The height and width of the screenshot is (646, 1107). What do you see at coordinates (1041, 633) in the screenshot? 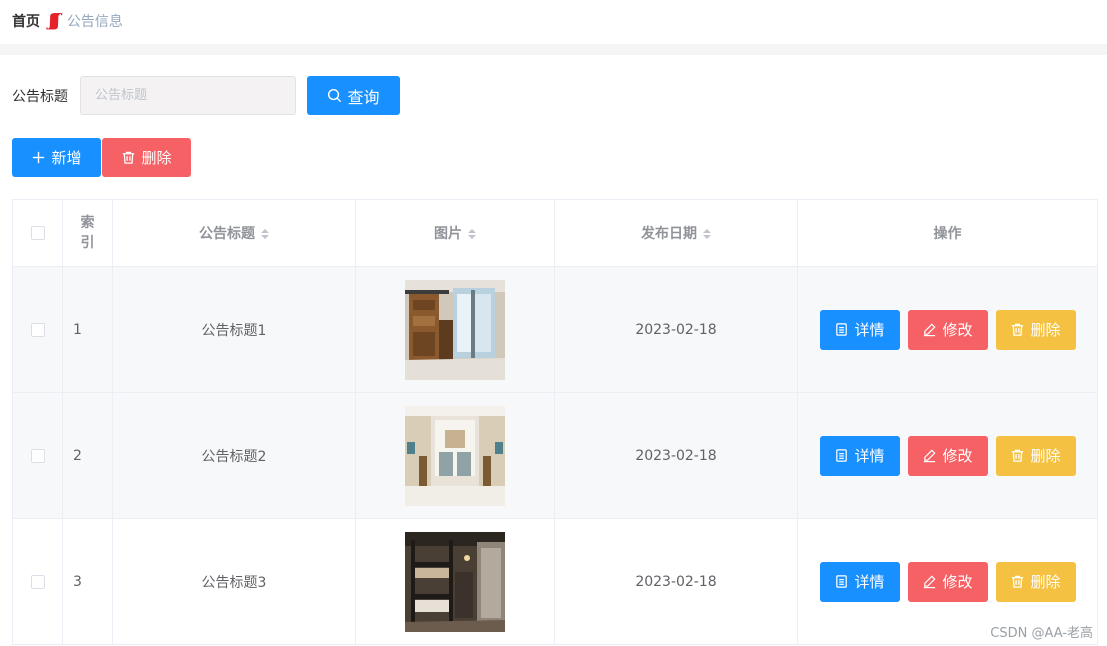
I see `watermark: CSDN @AA-老高` at bounding box center [1041, 633].